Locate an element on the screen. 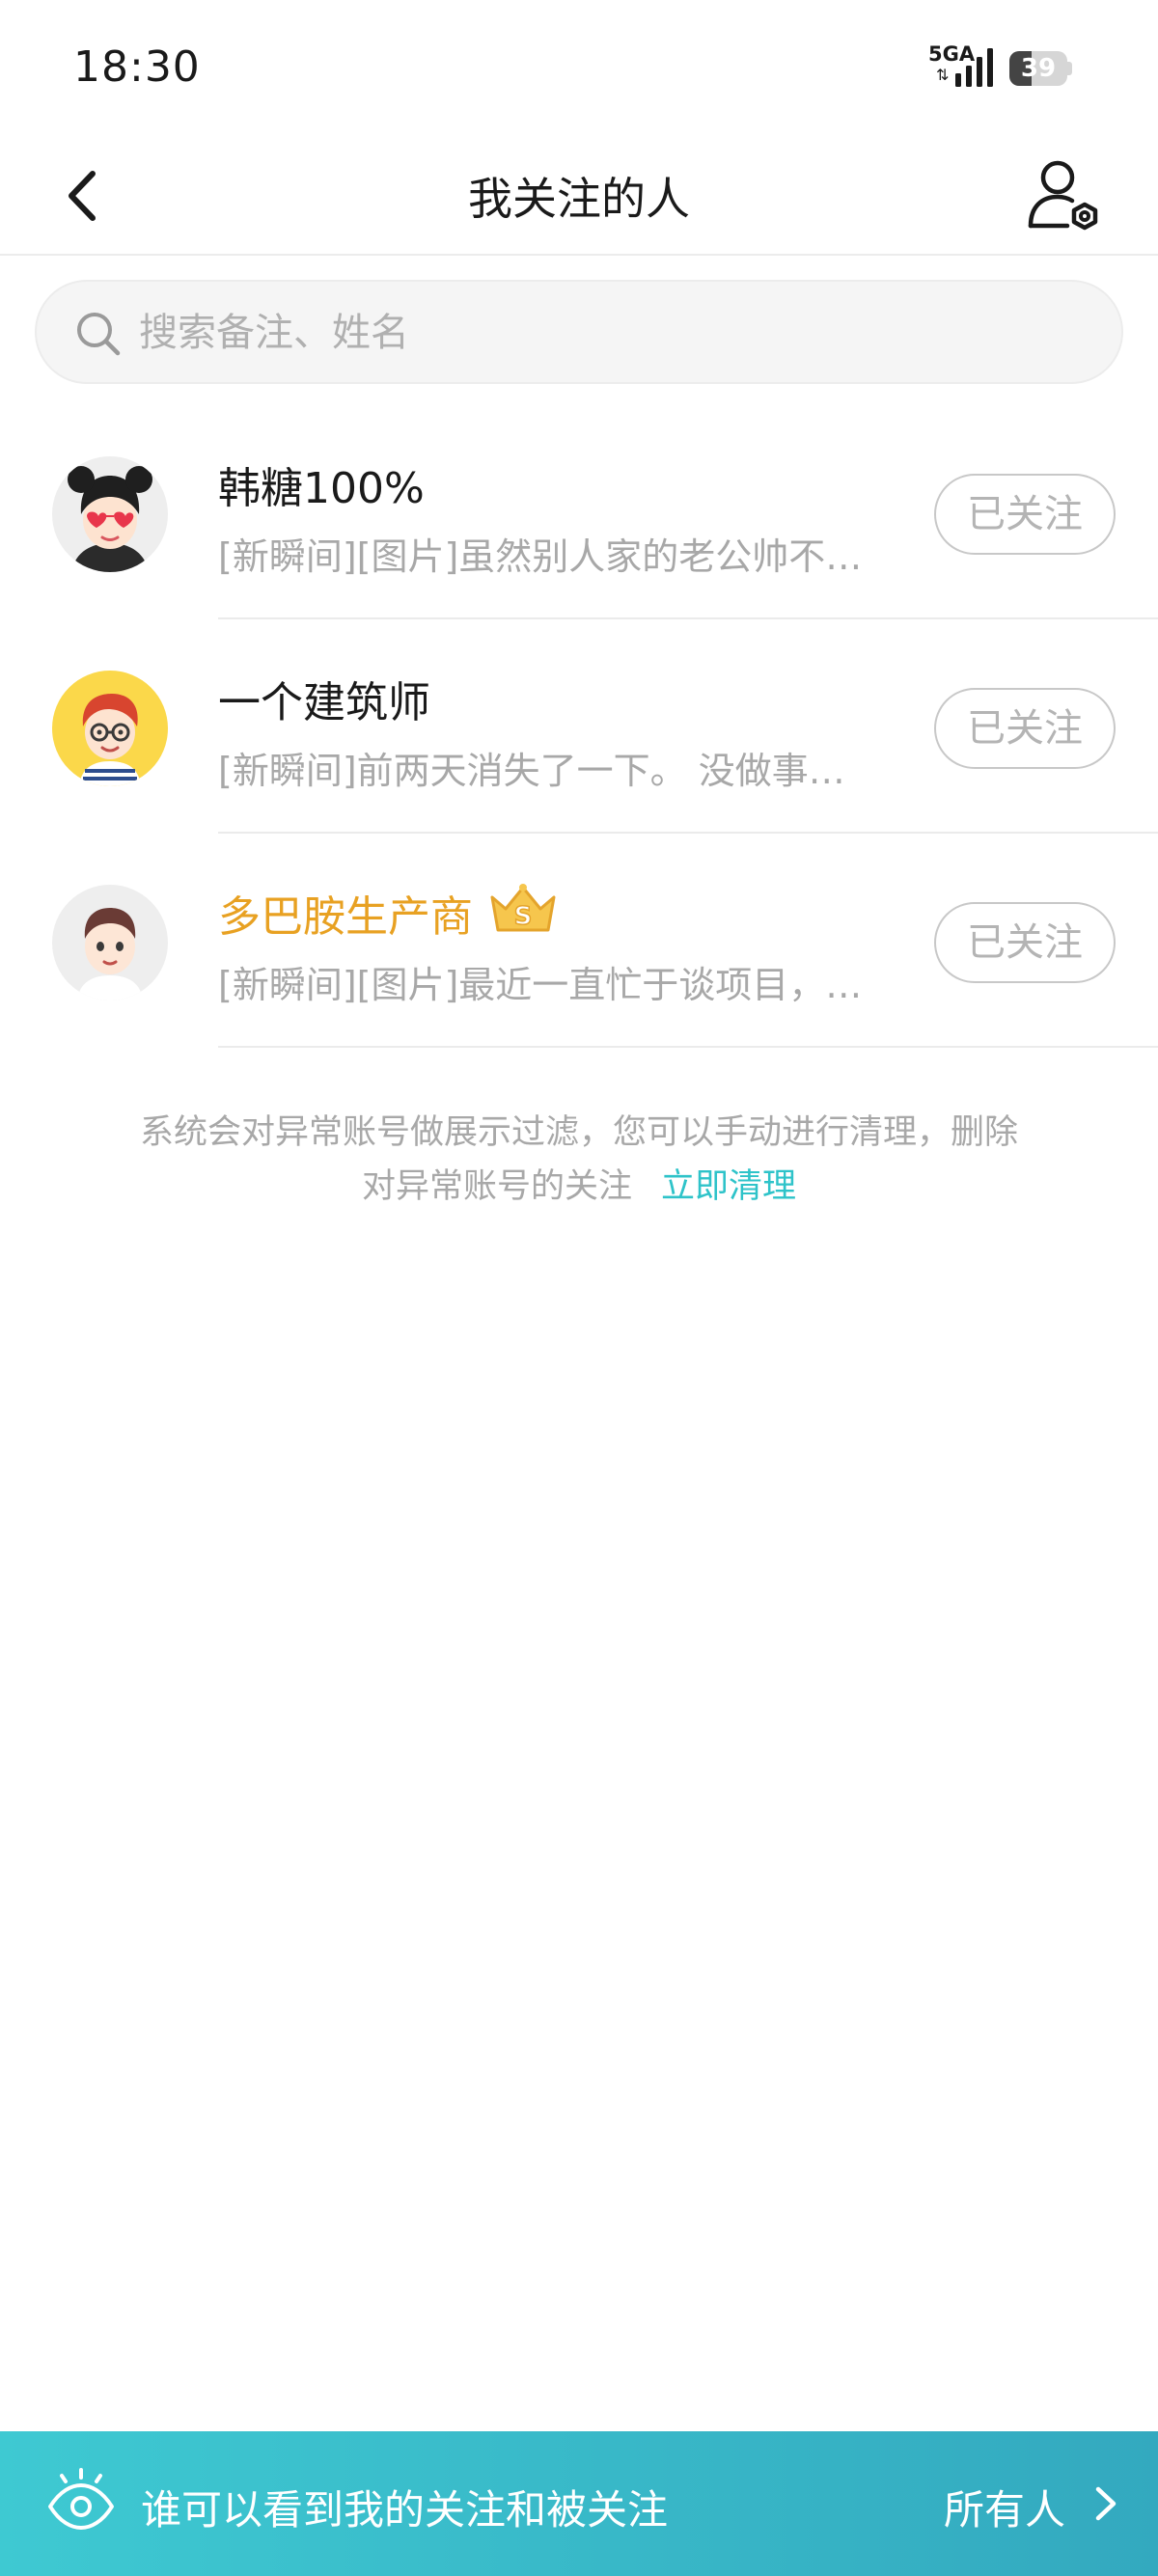  eye-icon is located at coordinates (81, 2499).